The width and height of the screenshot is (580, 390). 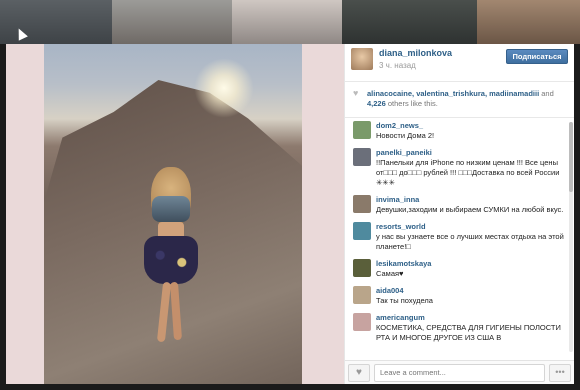 I want to click on more-options-button: •••, so click(x=560, y=372).